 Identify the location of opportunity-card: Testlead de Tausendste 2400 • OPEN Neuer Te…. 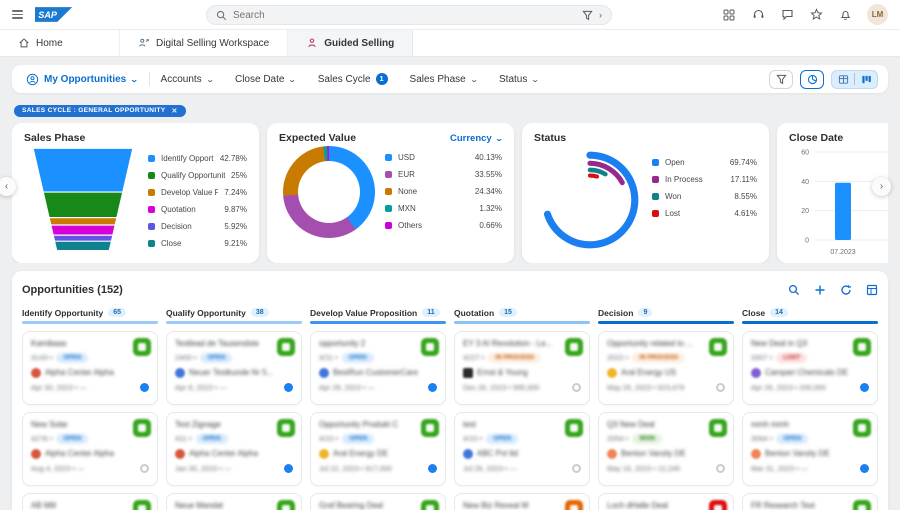
(234, 367).